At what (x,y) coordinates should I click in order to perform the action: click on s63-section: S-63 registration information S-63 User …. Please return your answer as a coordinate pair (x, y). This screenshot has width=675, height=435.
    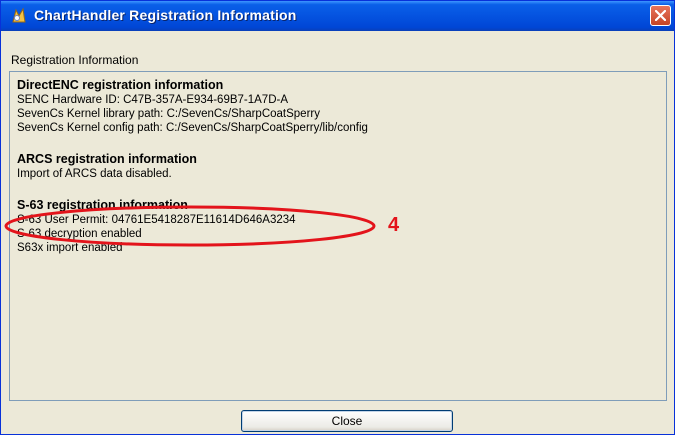
    Looking at the image, I should click on (338, 226).